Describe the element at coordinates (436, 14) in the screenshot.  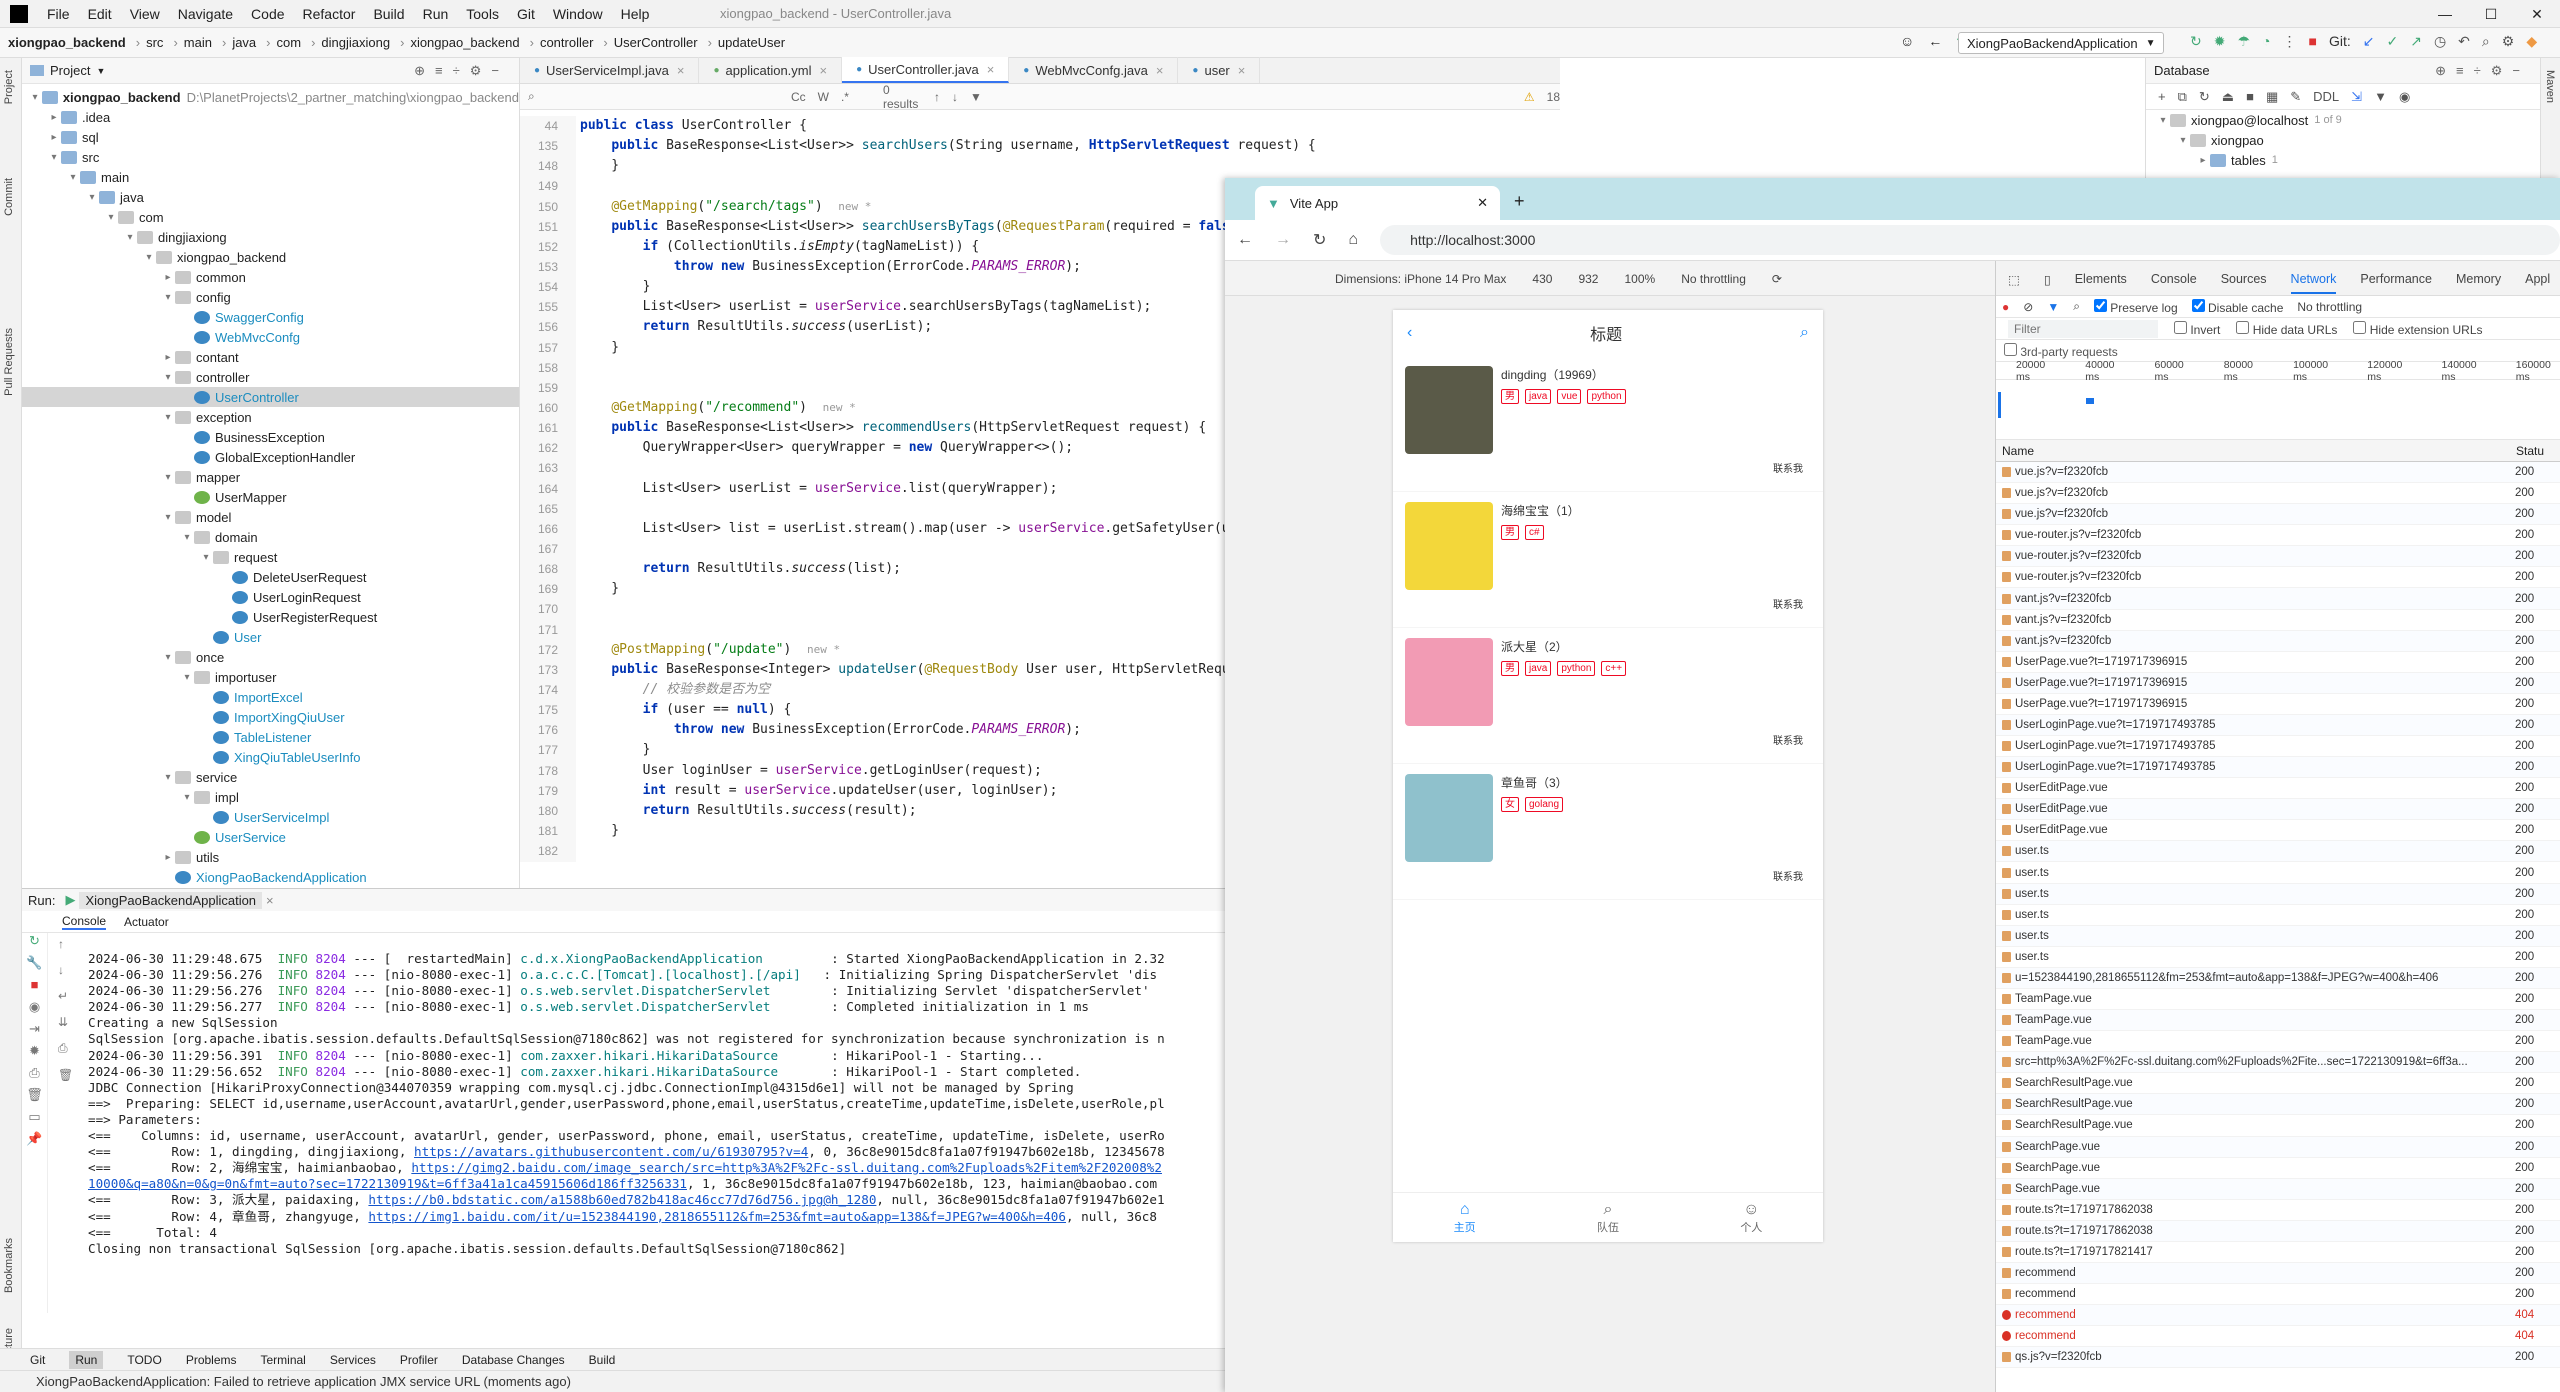
I see `menu-item-run: Run` at that location.